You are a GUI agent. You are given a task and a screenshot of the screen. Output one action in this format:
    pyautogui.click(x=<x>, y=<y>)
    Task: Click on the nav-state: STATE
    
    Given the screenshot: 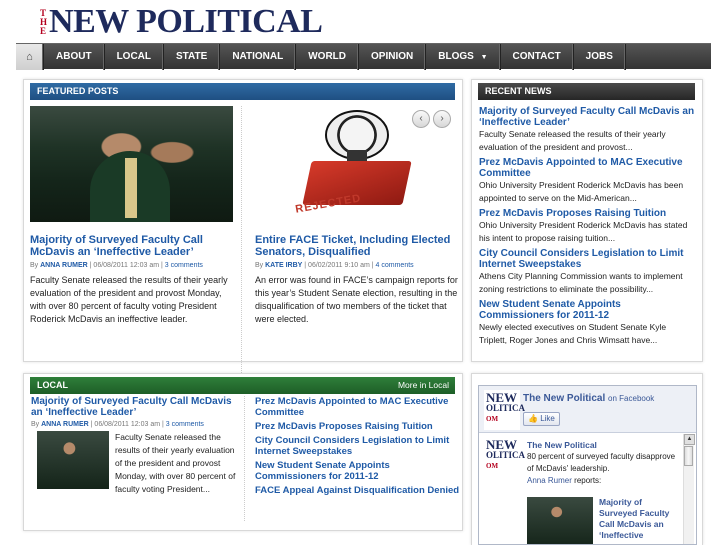 What is the action you would take?
    pyautogui.click(x=192, y=57)
    